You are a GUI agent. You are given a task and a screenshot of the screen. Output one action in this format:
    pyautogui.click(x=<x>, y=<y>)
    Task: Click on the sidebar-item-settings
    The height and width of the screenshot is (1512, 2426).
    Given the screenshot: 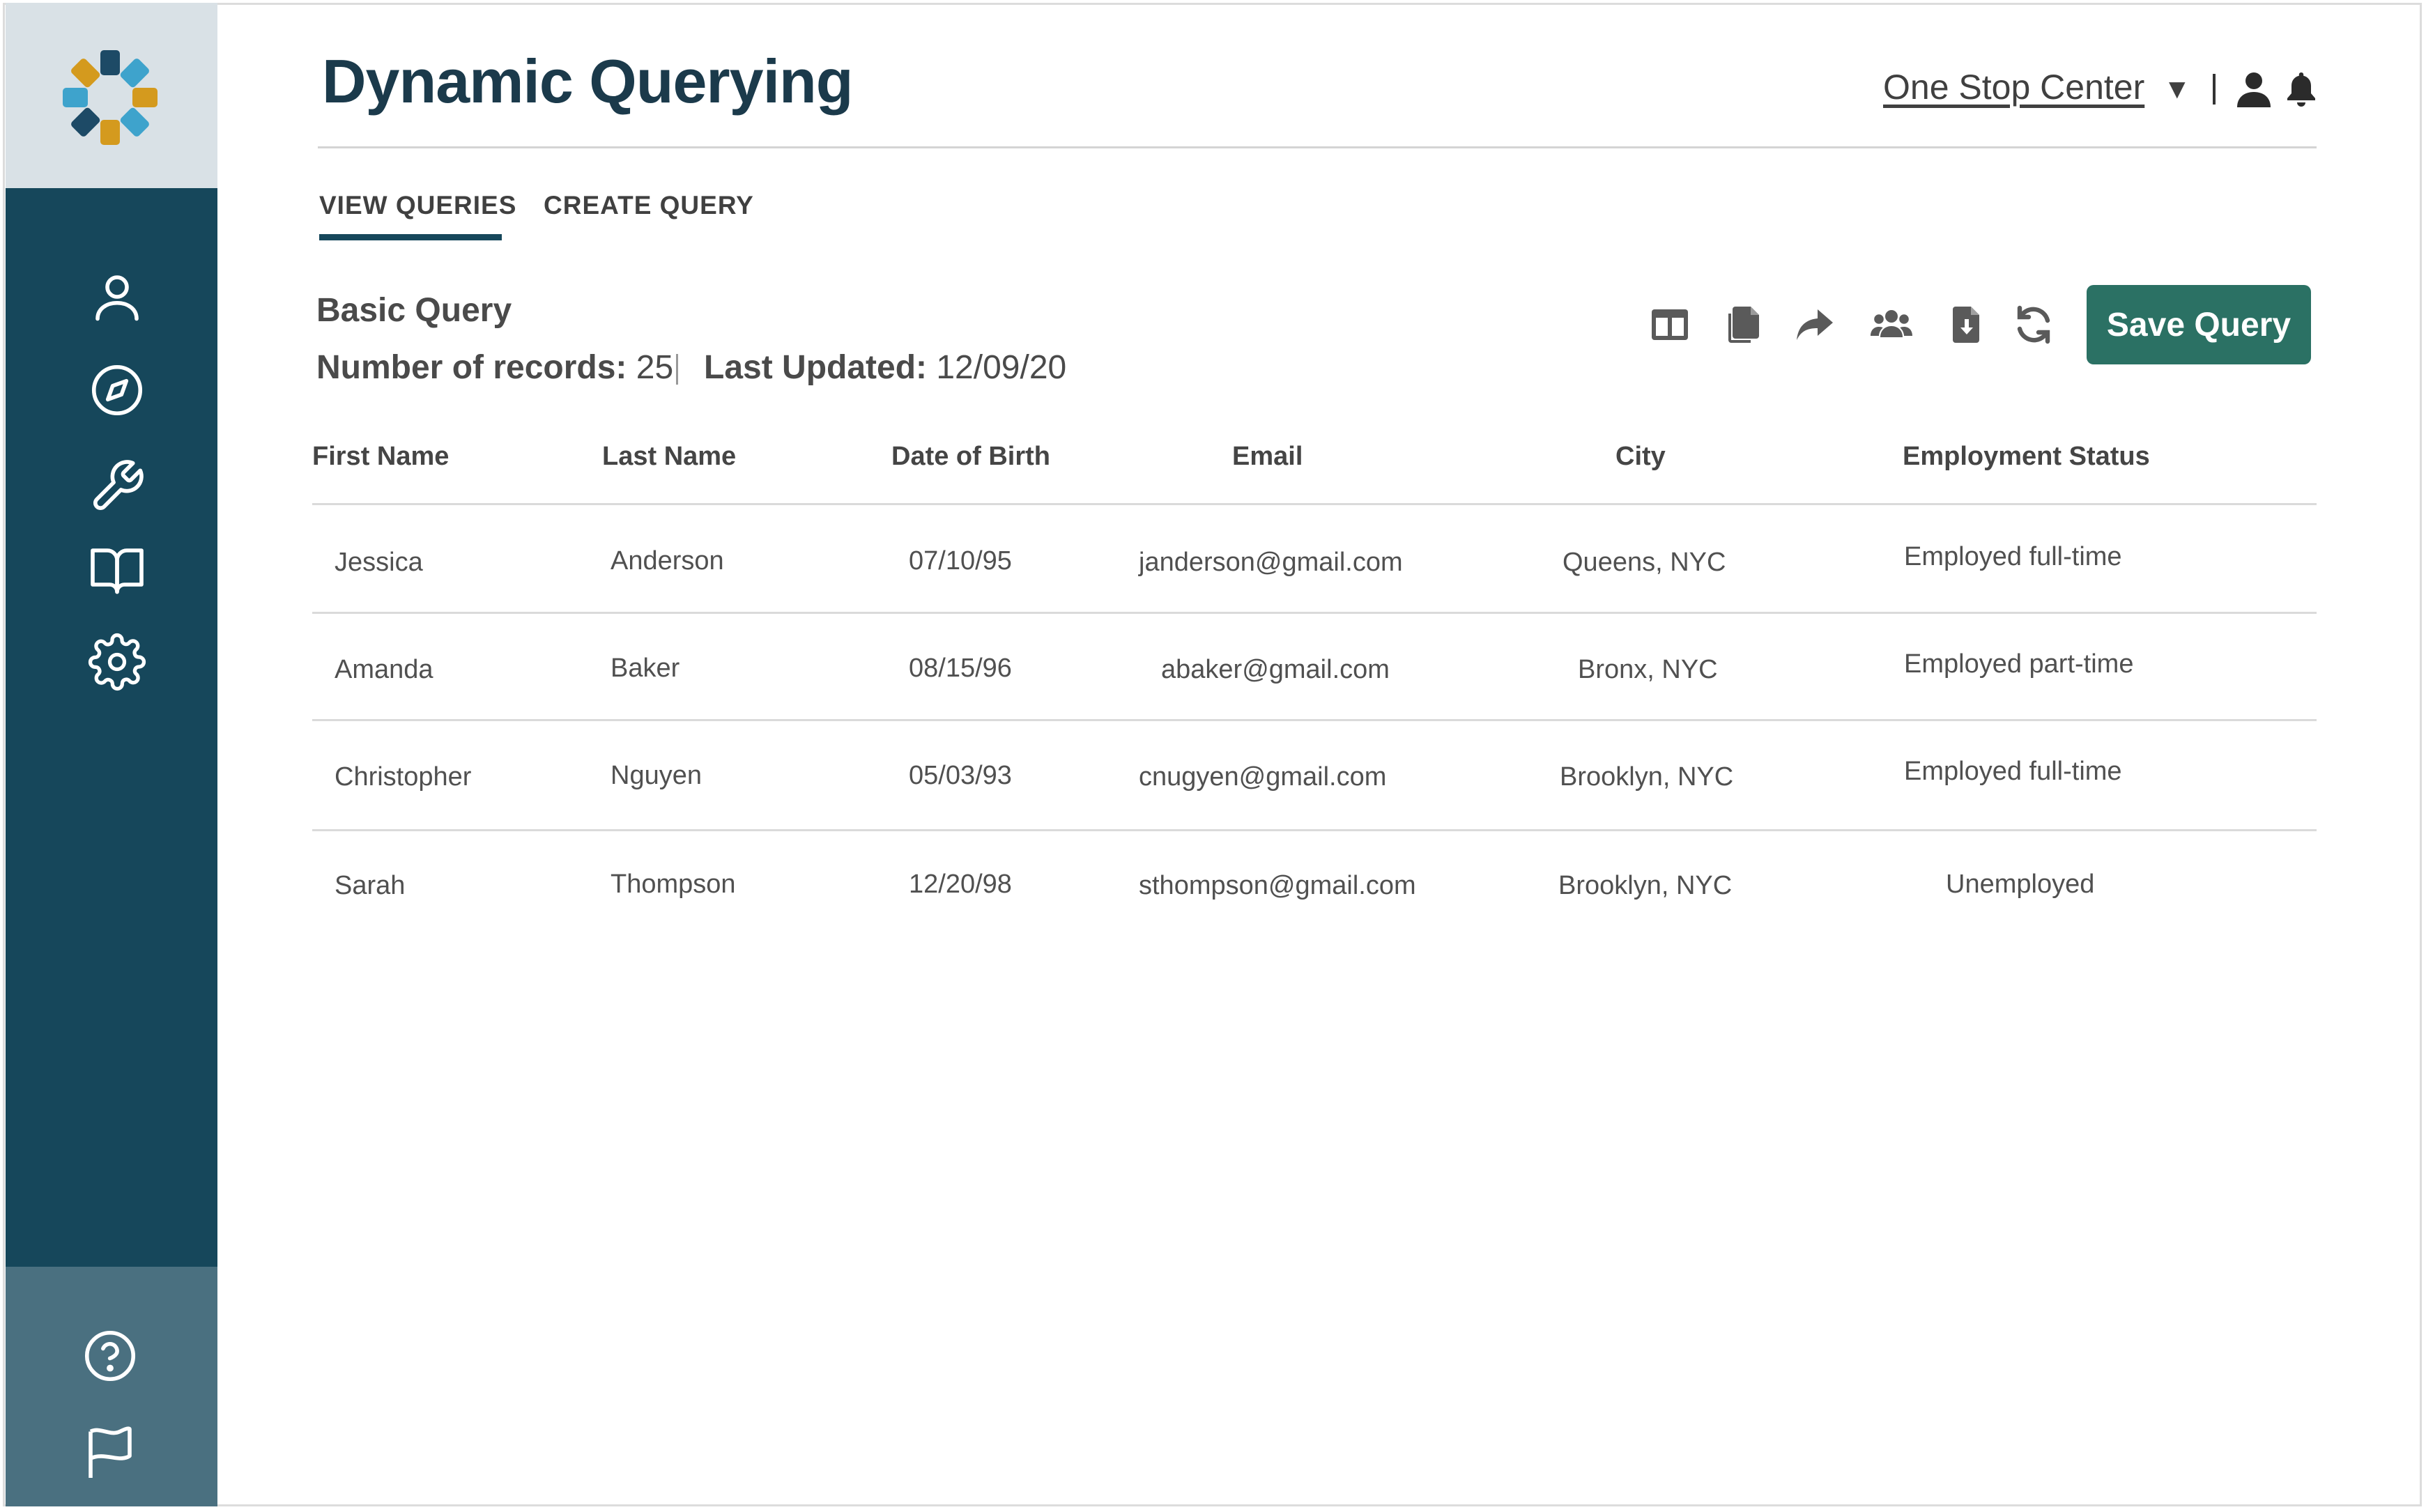 What is the action you would take?
    pyautogui.click(x=117, y=662)
    